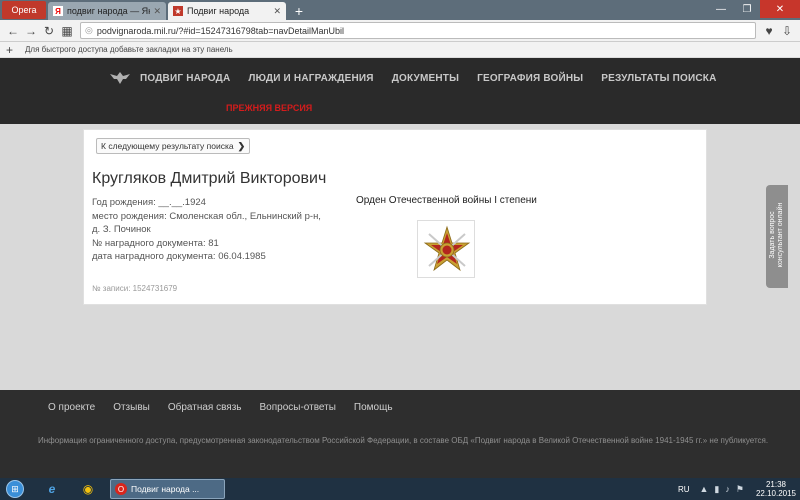 This screenshot has width=800, height=500. I want to click on windows-logo-icon: ⊞, so click(15, 489).